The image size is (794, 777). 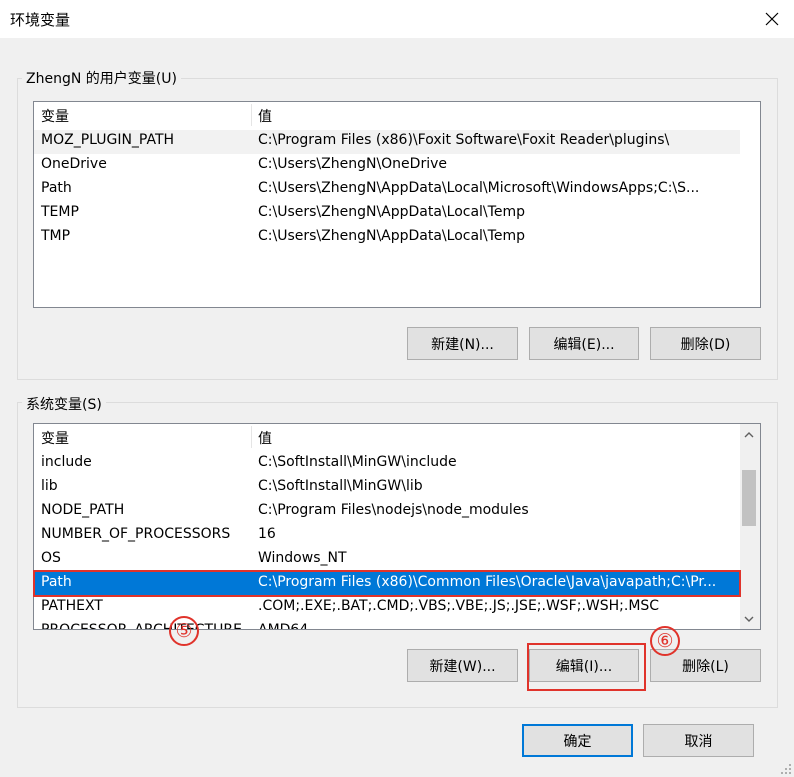 I want to click on annotation-marker-6: ⑥, so click(x=665, y=641).